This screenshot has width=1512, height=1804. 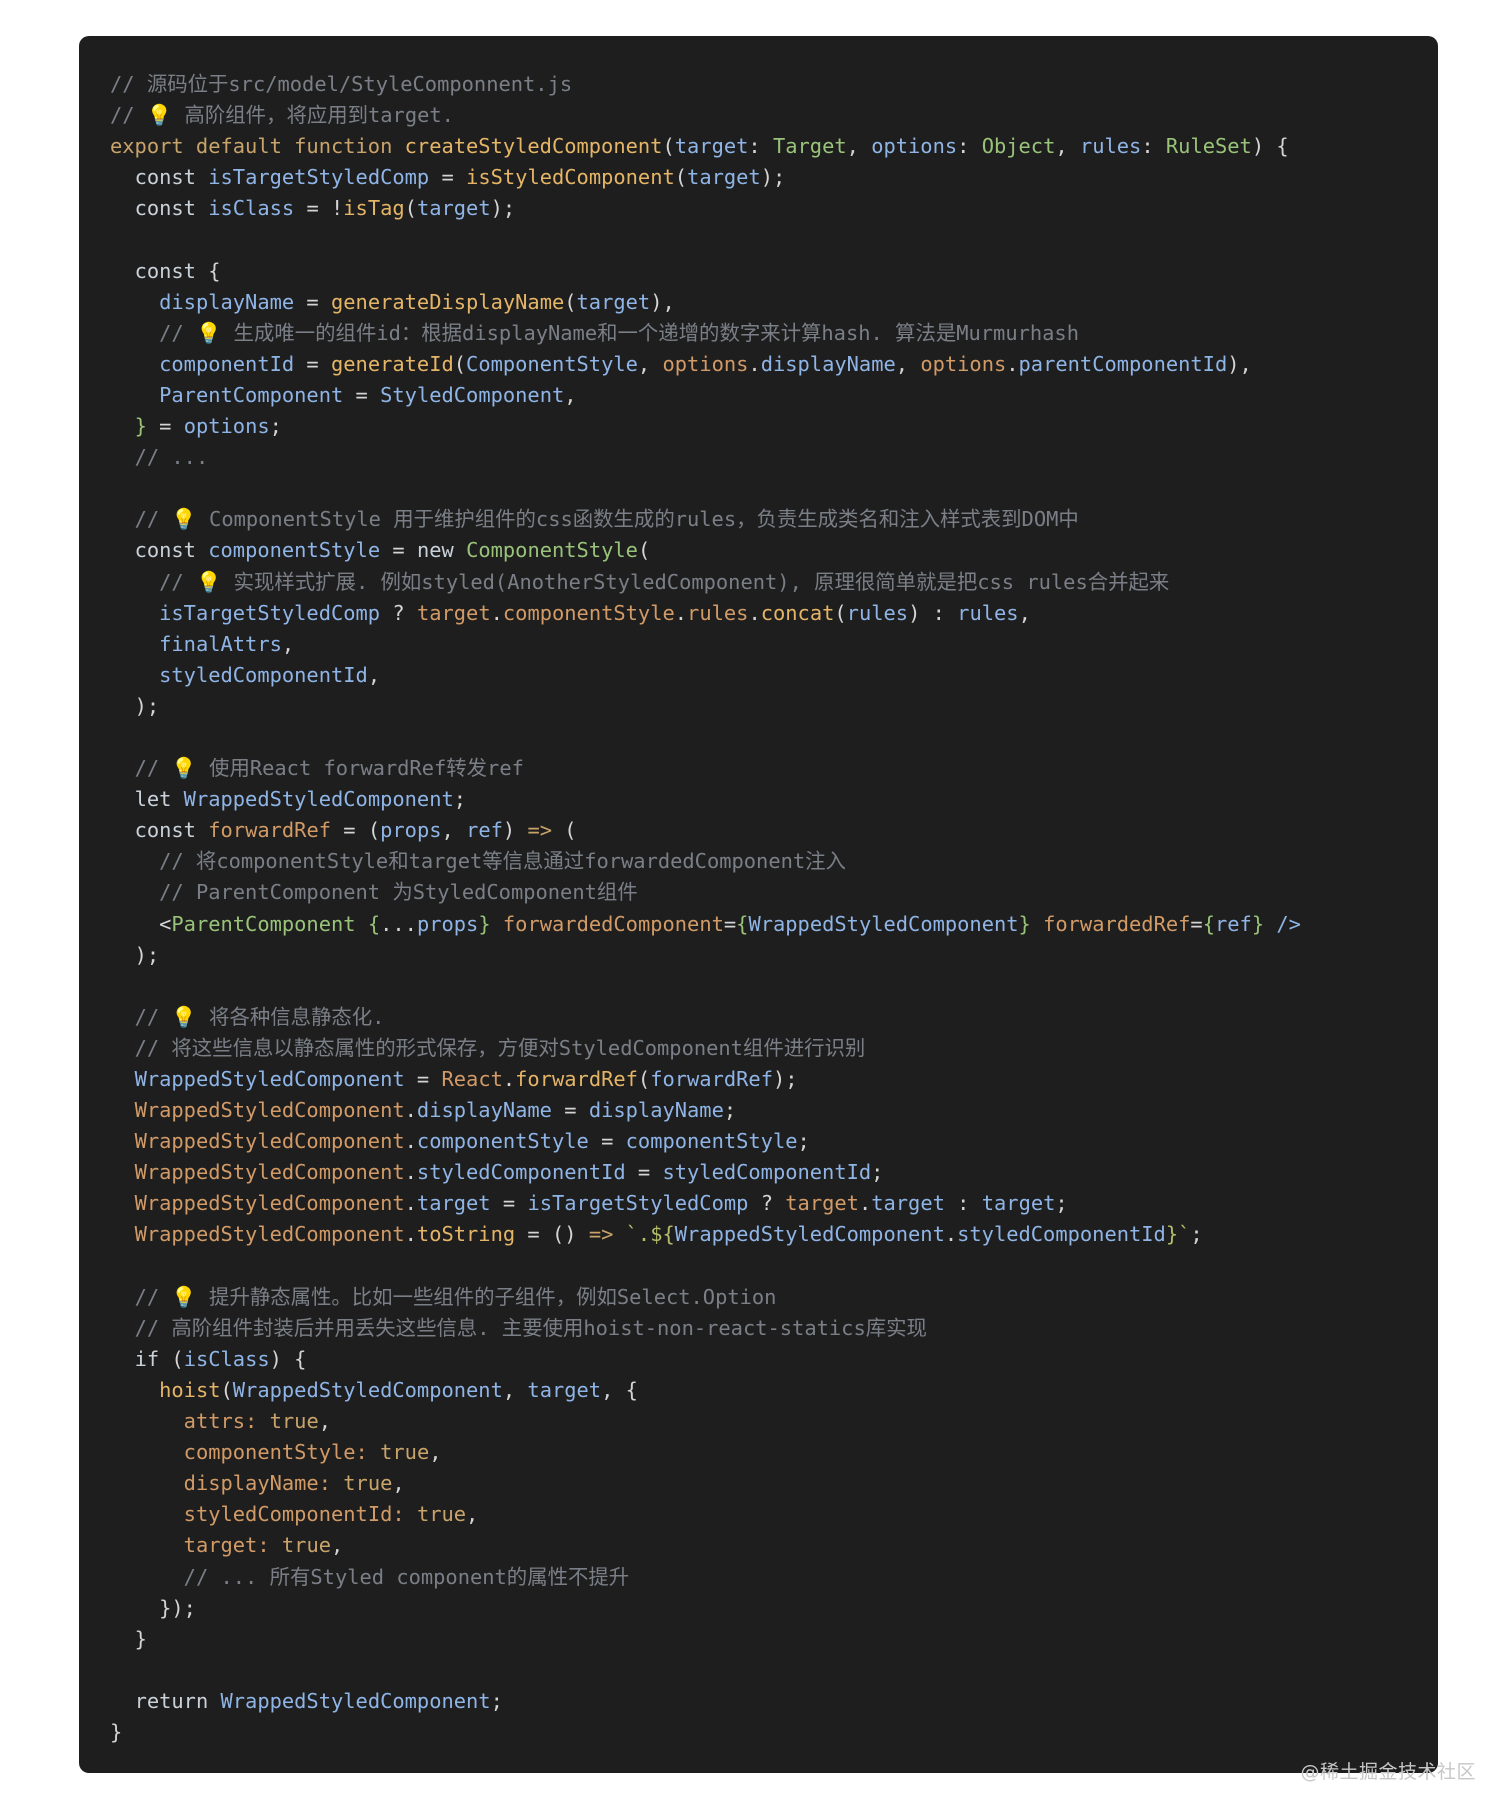 I want to click on code-token-punctuation: );, so click(x=785, y=1079).